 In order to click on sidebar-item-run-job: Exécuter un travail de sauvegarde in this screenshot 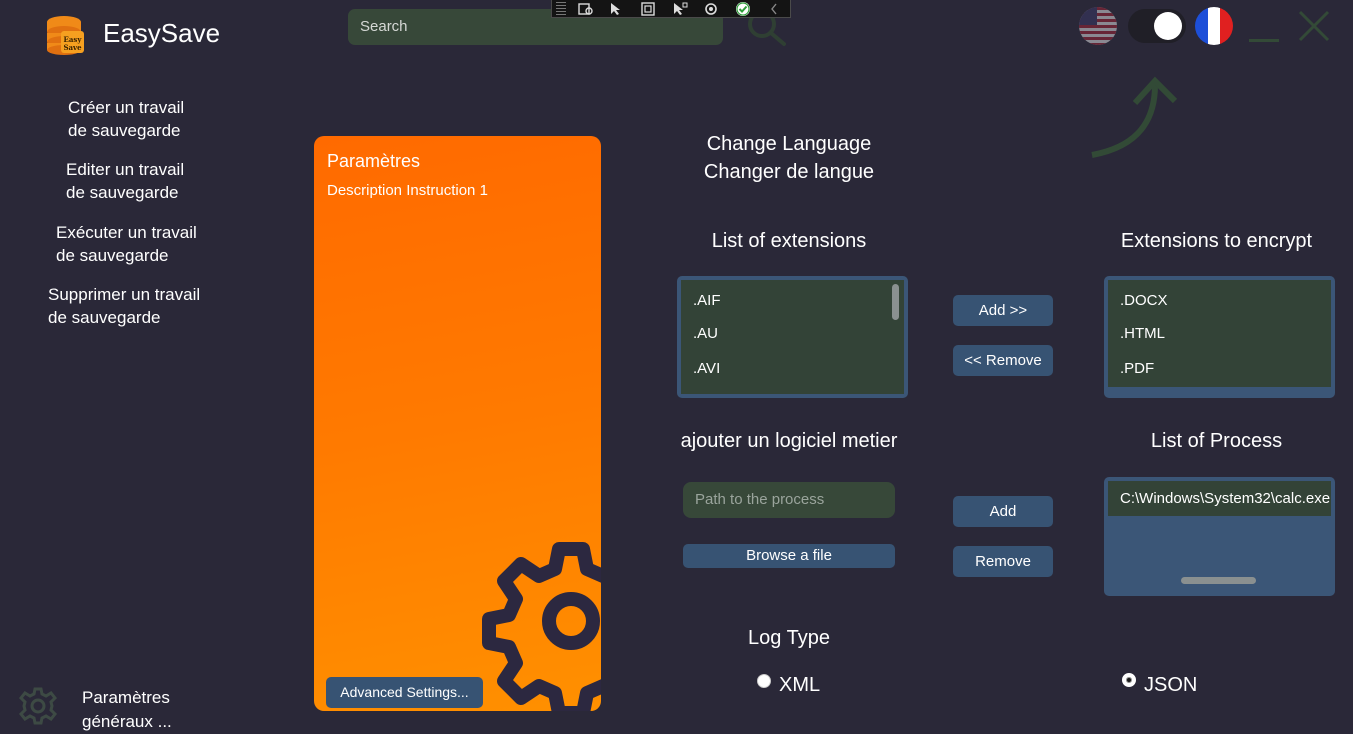, I will do `click(126, 244)`.